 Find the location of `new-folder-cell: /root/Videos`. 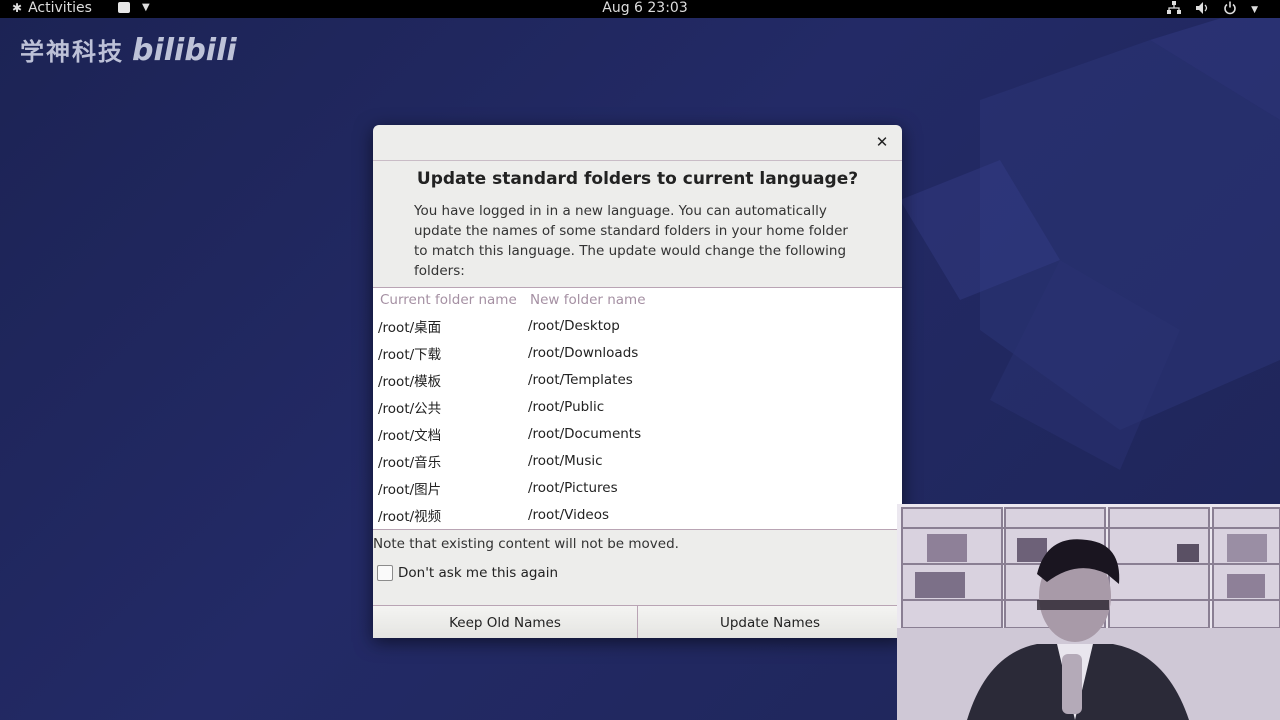

new-folder-cell: /root/Videos is located at coordinates (569, 514).